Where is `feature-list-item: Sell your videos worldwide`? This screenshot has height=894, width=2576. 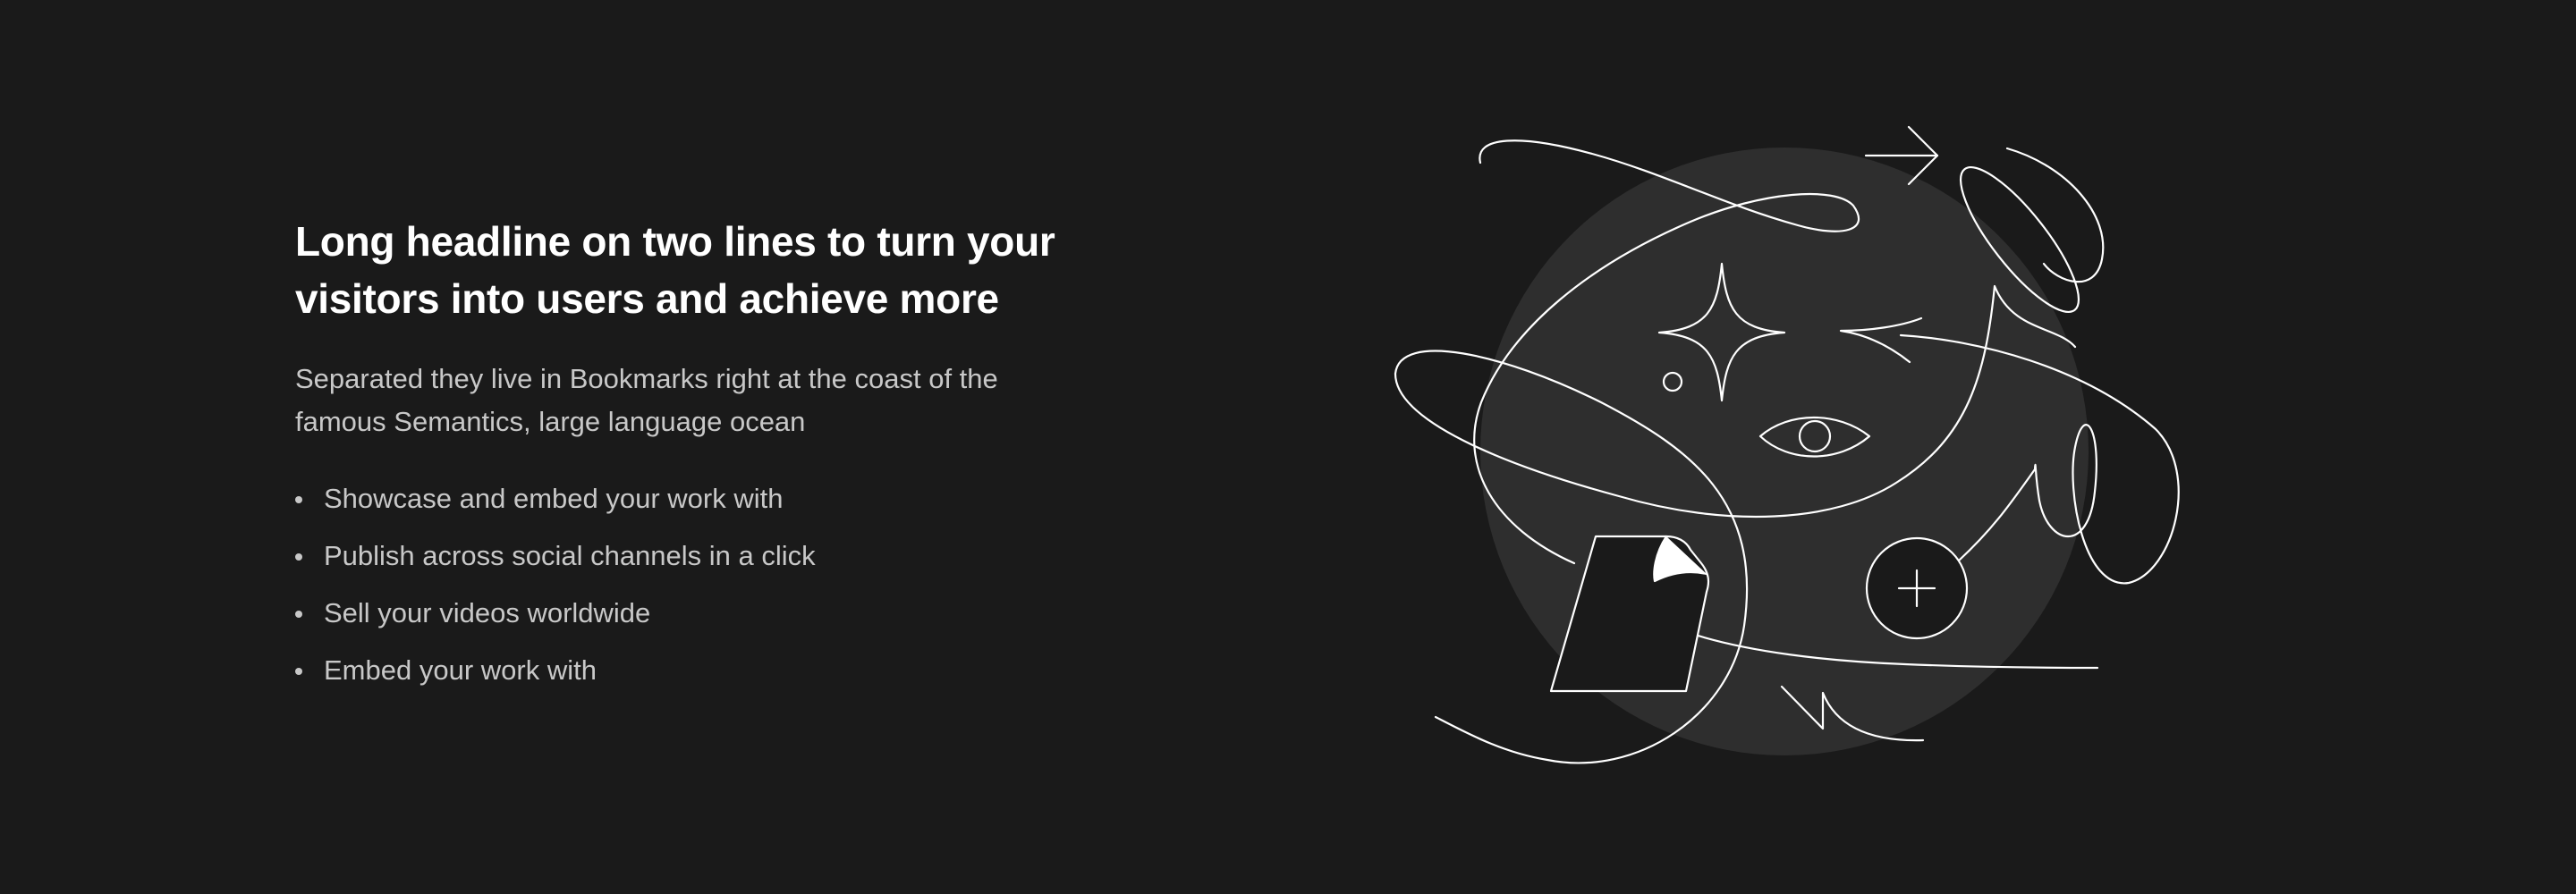 feature-list-item: Sell your videos worldwide is located at coordinates (733, 613).